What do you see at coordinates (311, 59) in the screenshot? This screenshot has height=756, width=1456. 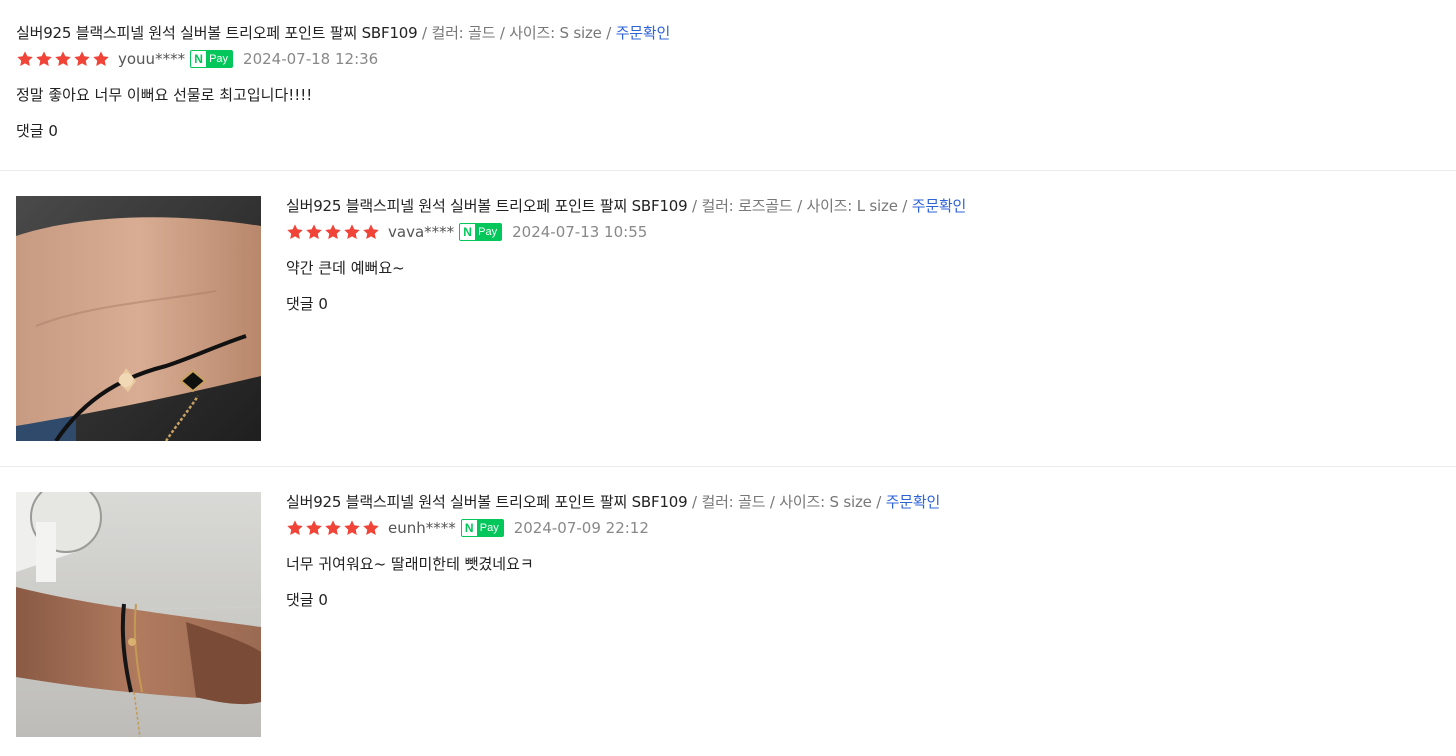 I see `review-date: 2024-07-18 12:36` at bounding box center [311, 59].